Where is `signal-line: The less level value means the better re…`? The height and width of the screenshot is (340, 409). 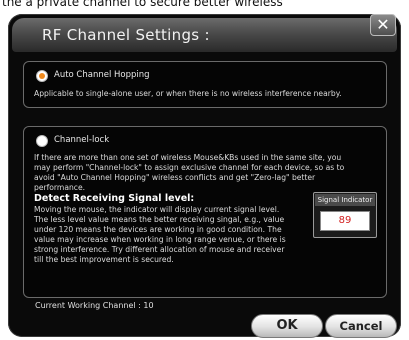
signal-line: The less level value means the better re… is located at coordinates (159, 219).